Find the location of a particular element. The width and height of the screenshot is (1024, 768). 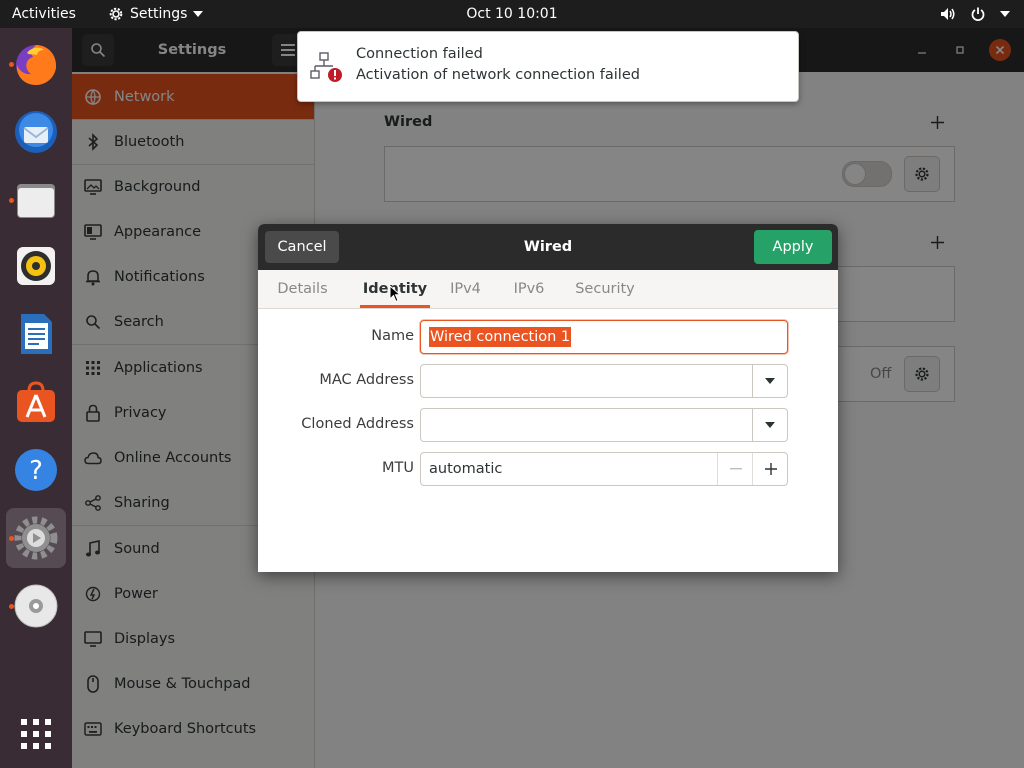

volume-icon is located at coordinates (948, 14).